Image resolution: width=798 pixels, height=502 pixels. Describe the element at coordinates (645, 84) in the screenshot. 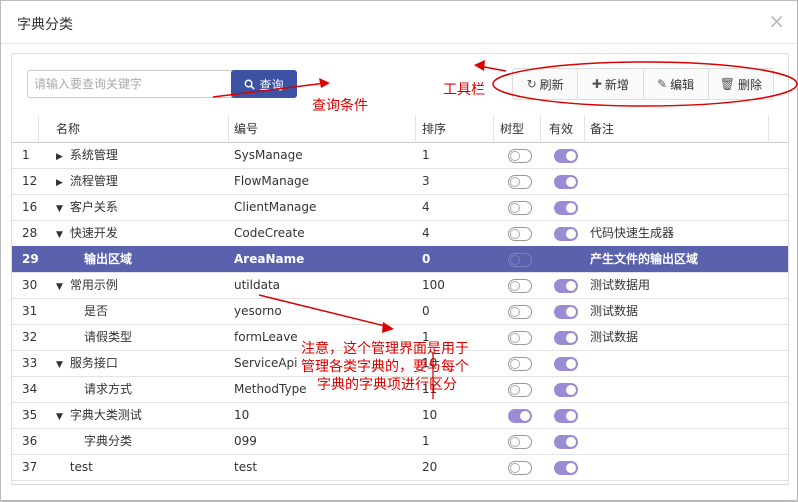

I see `toolbar-highlight-ellipse` at that location.